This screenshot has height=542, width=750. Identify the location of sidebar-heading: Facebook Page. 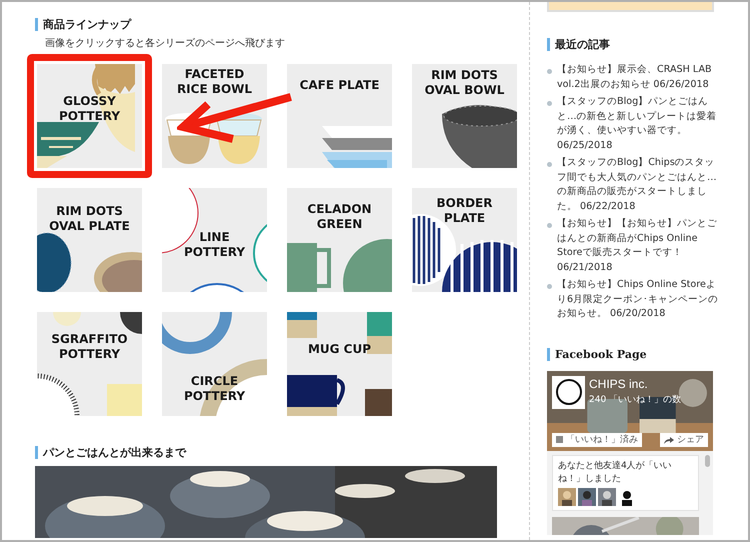
(647, 354).